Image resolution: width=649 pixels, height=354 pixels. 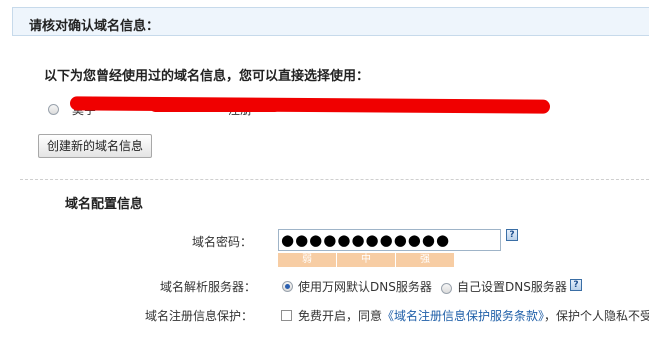 I want to click on dns-default-option: 使用万网默认DNS服务器, so click(x=365, y=286).